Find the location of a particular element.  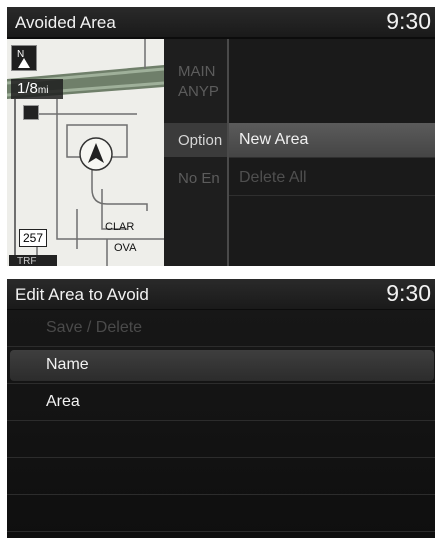

area-label: Area is located at coordinates (63, 401).